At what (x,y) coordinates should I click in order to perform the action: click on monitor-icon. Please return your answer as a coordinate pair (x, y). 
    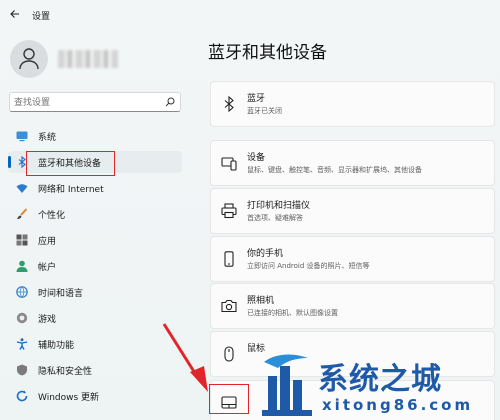
    Looking at the image, I should click on (22, 136).